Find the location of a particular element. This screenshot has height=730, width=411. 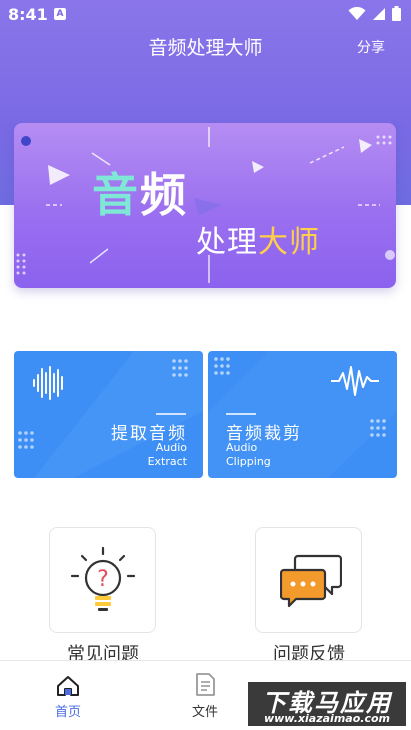

banner-accent-char: 音 is located at coordinates (116, 195).